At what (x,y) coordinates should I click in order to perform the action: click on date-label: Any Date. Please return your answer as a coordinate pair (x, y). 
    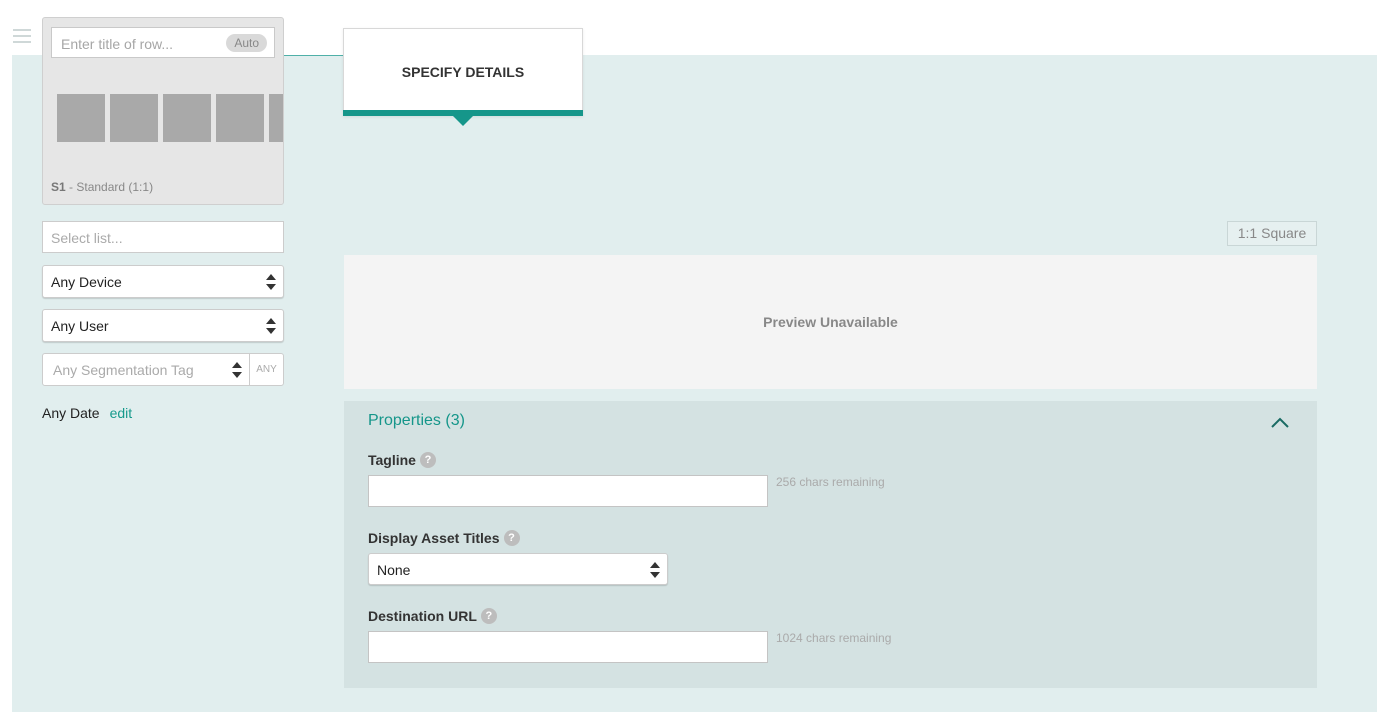
    Looking at the image, I should click on (71, 413).